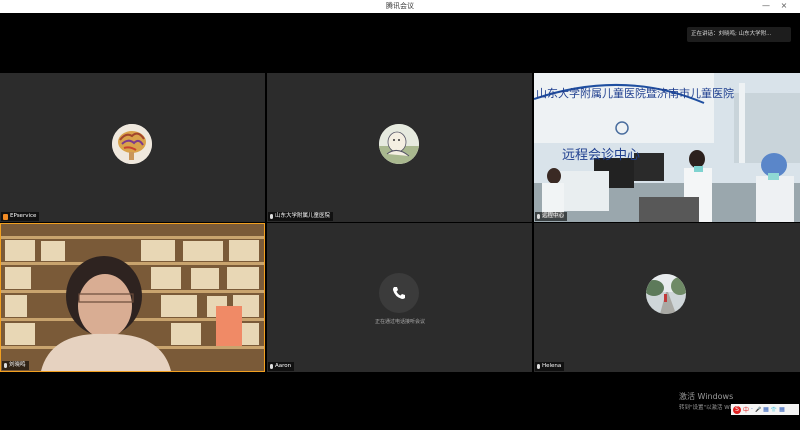 This screenshot has height=430, width=800. I want to click on participant-name: Aaron, so click(283, 366).